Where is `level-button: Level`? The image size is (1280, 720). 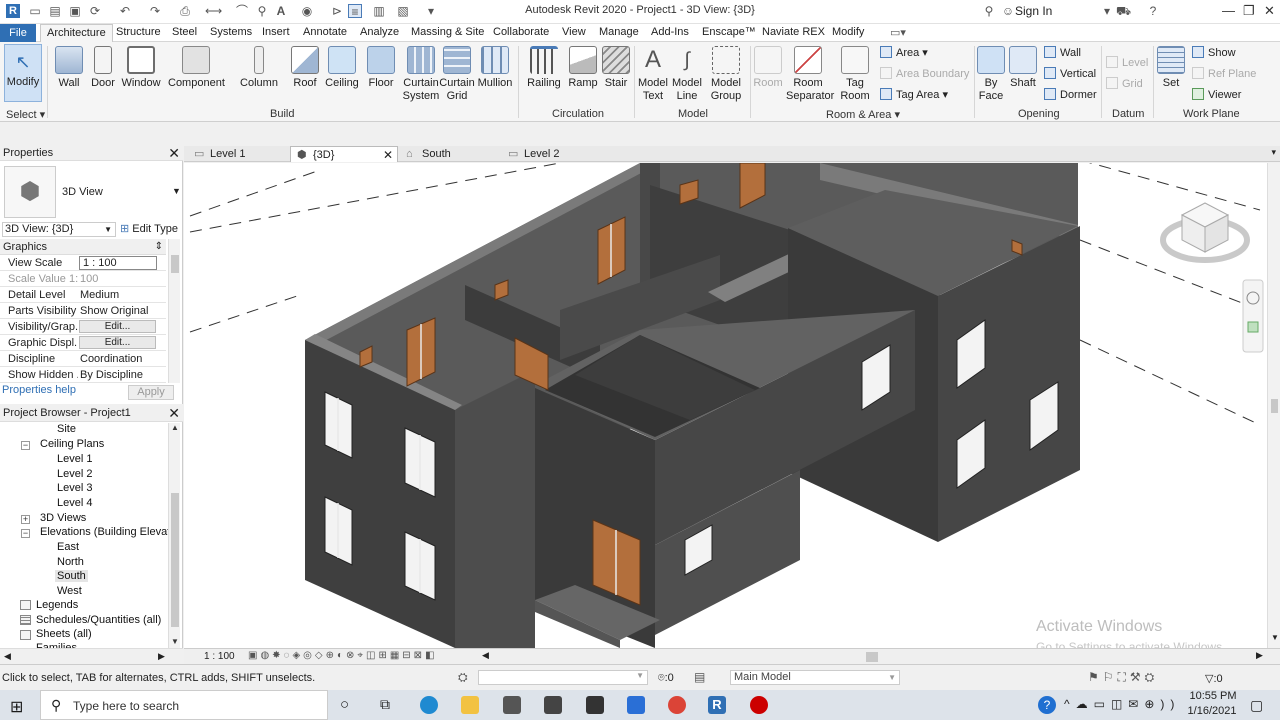 level-button: Level is located at coordinates (1127, 62).